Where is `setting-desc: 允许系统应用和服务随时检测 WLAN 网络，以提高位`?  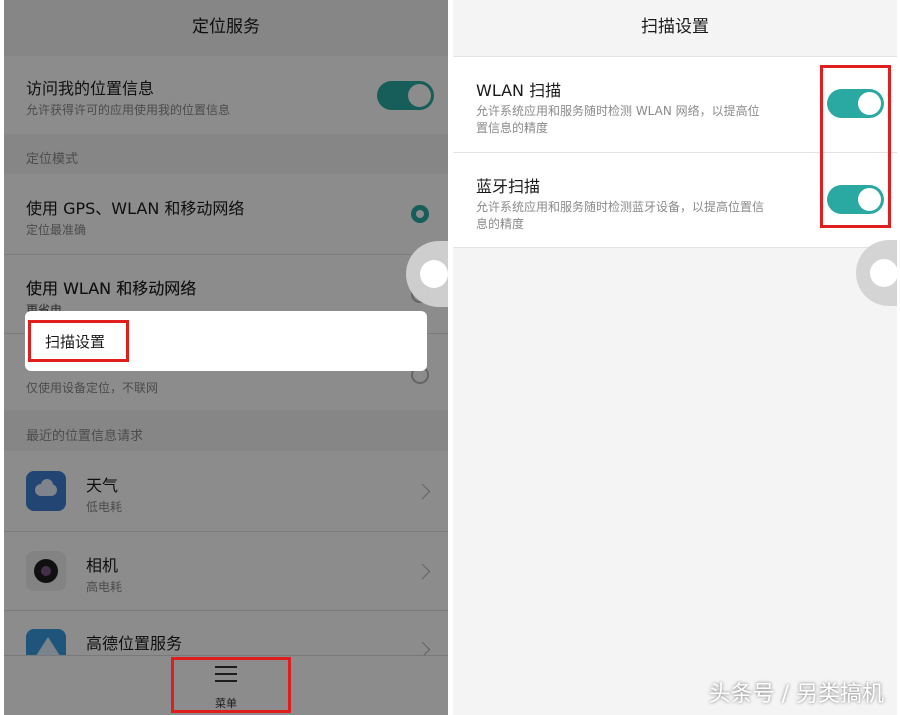
setting-desc: 允许系统应用和服务随时检测 WLAN 网络，以提高位 is located at coordinates (618, 111).